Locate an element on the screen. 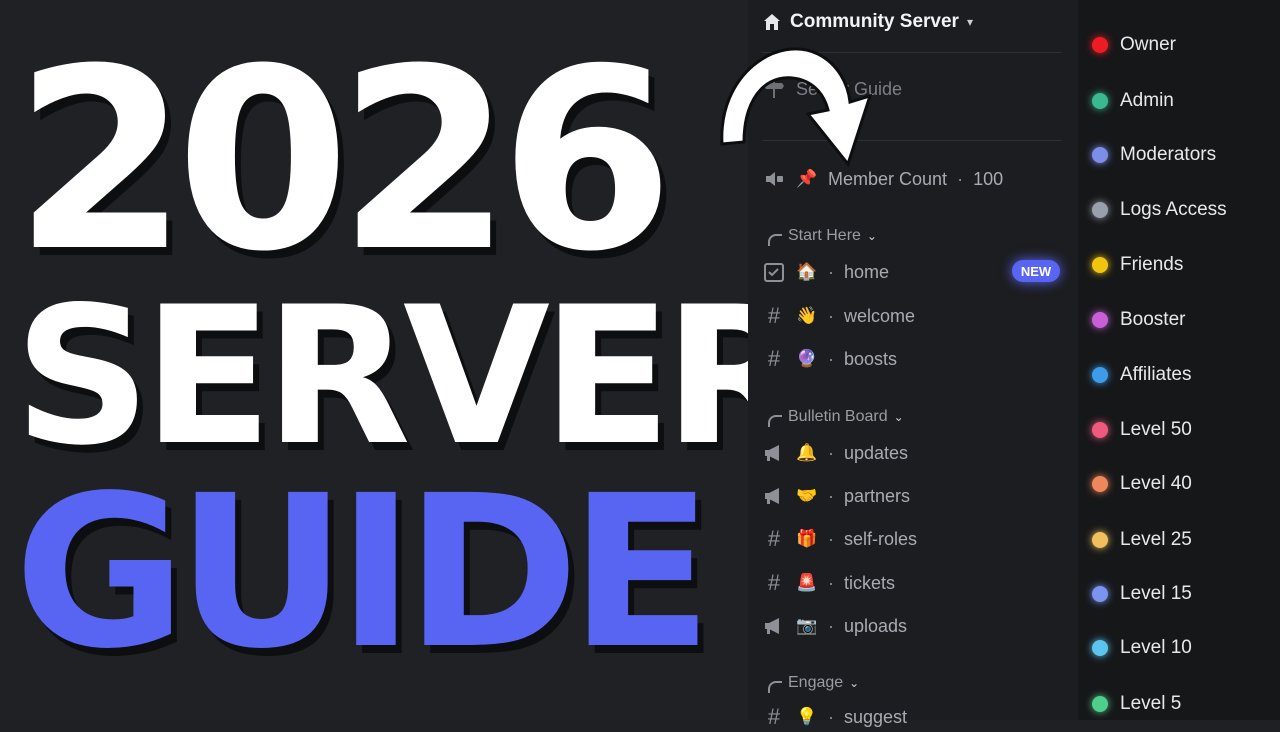 This screenshot has height=732, width=1280. channel-emoji: 📷 is located at coordinates (807, 625).